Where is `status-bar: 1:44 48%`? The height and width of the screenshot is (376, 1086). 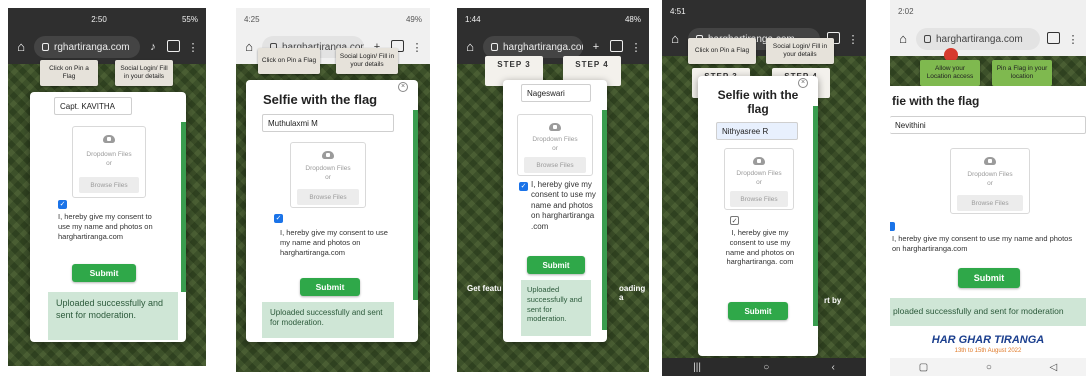
status-bar: 1:44 48% is located at coordinates (553, 19).